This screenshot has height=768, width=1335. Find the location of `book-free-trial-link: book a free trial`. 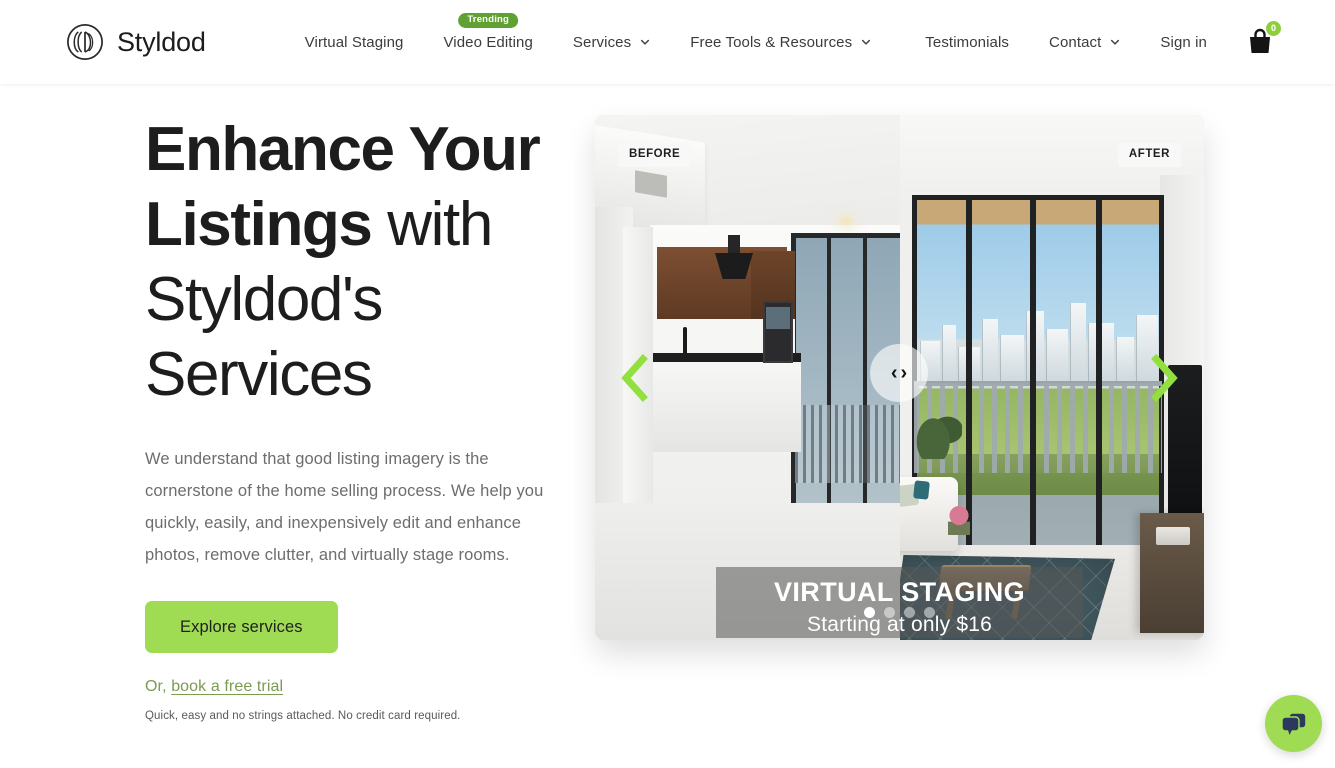

book-free-trial-link: book a free trial is located at coordinates (227, 686).